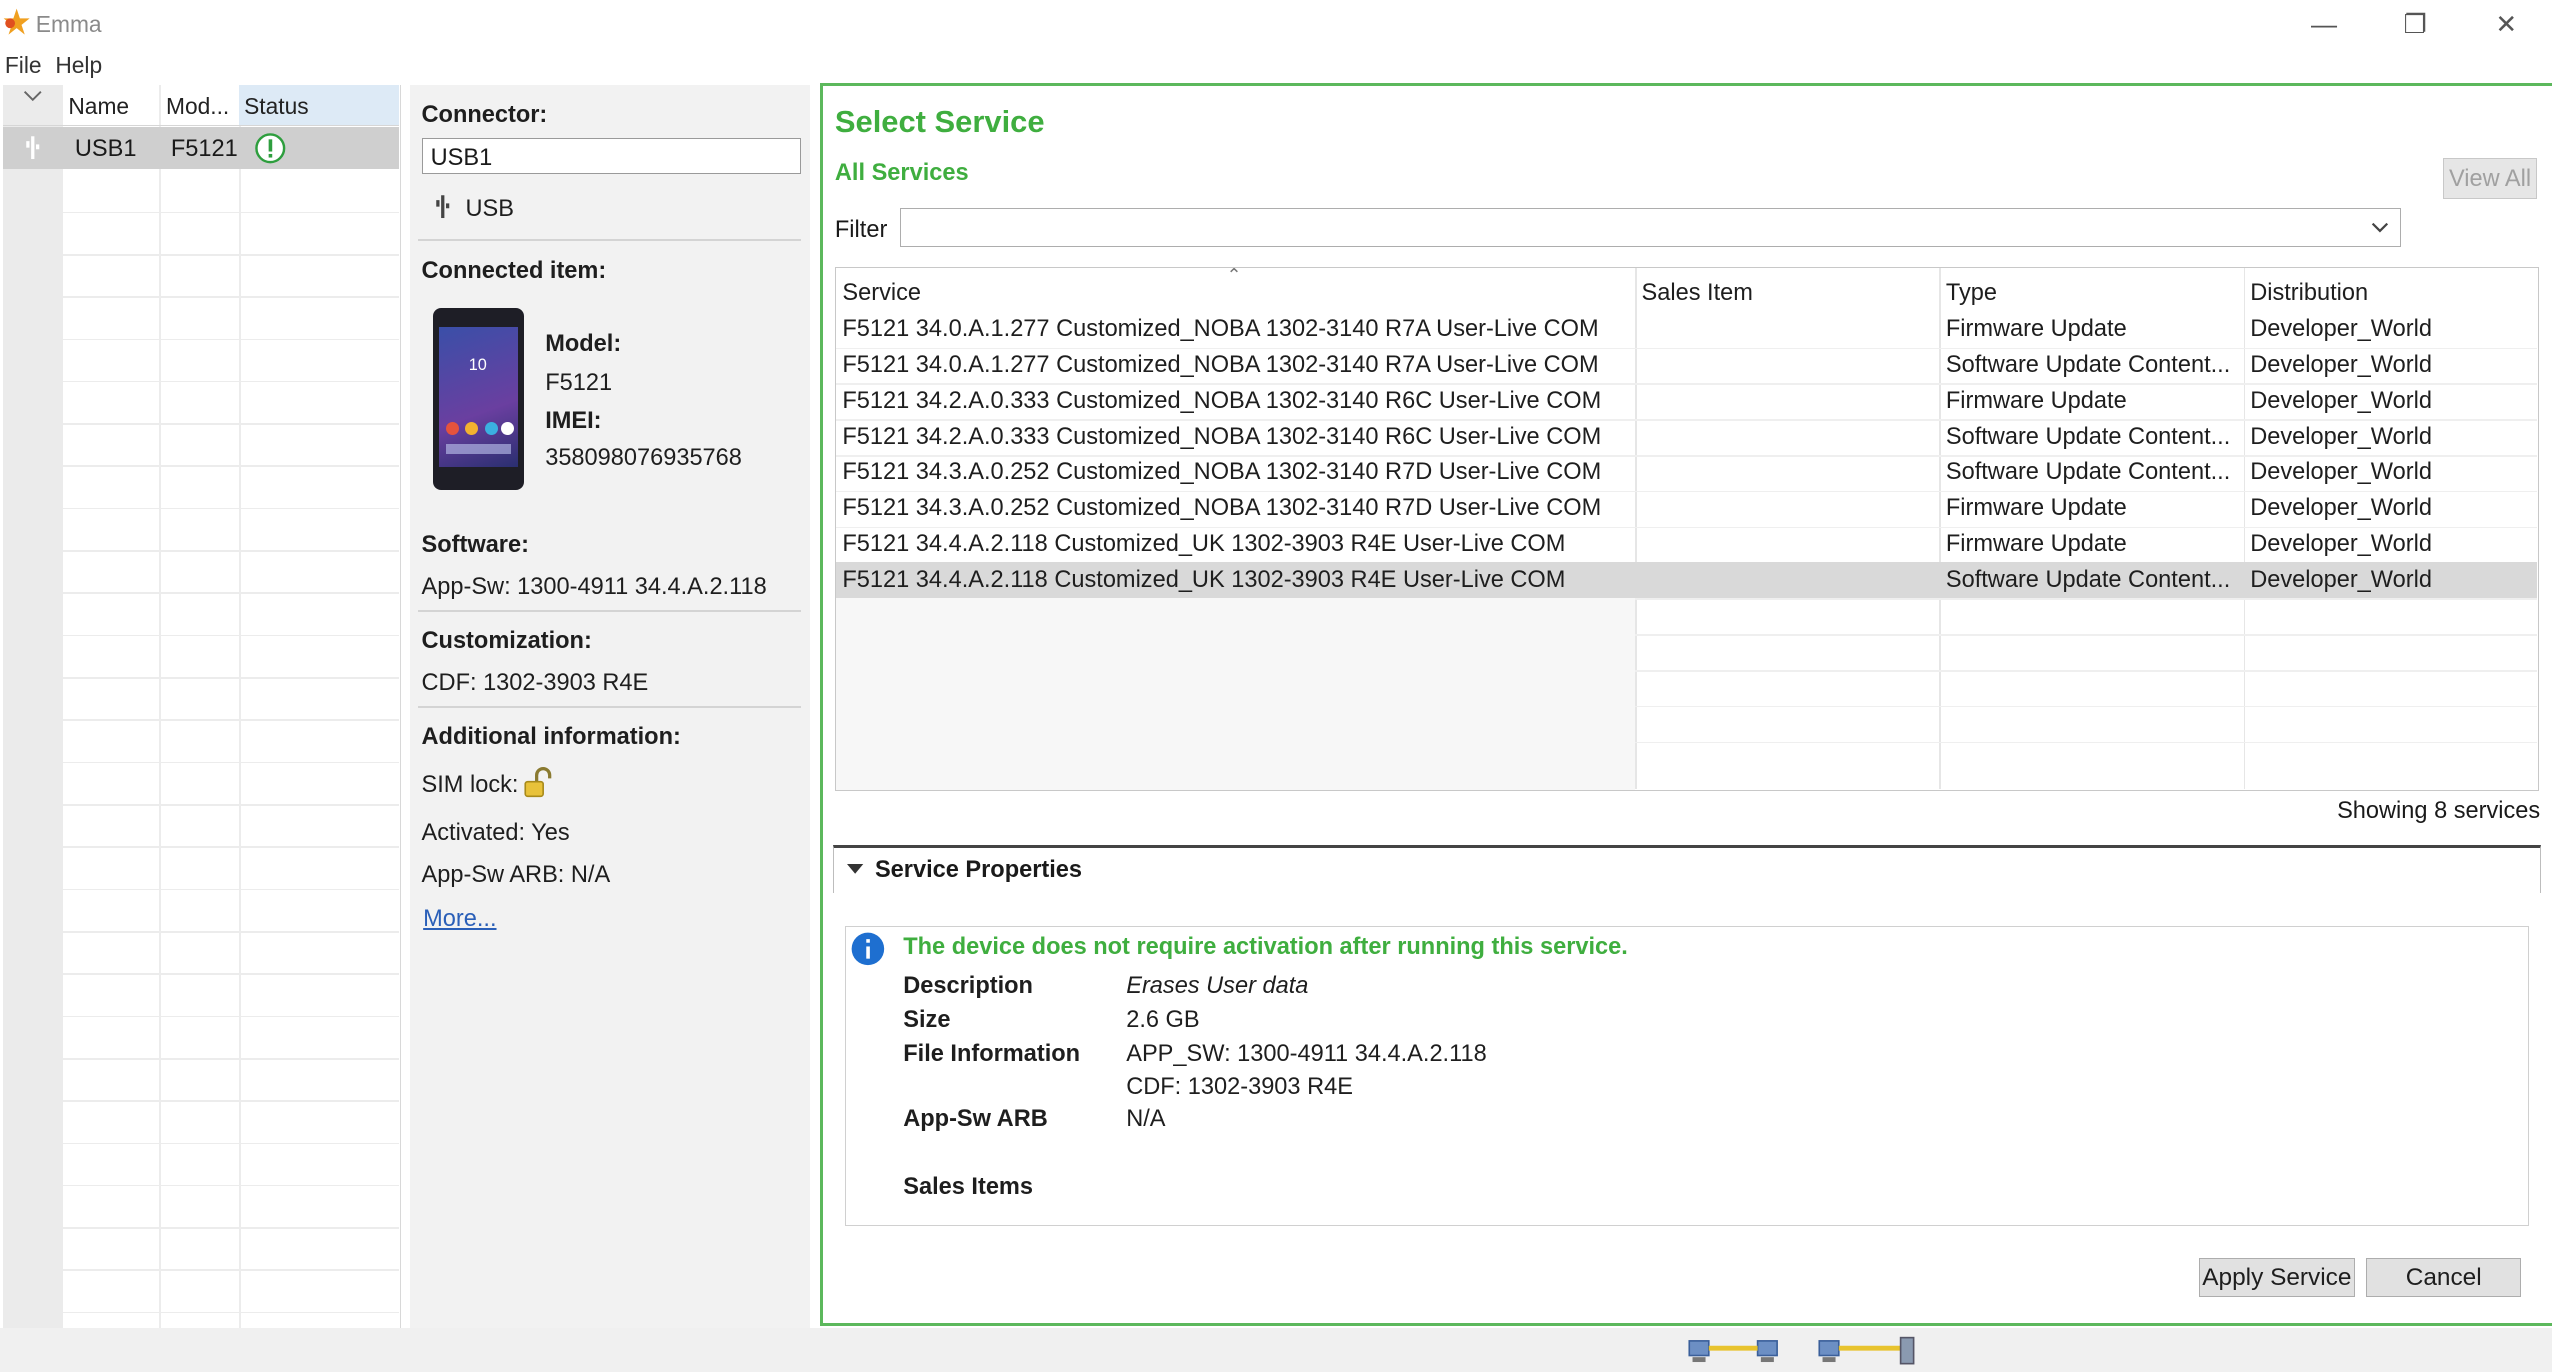  What do you see at coordinates (2276, 1278) in the screenshot?
I see `apply-service-button: Apply Service` at bounding box center [2276, 1278].